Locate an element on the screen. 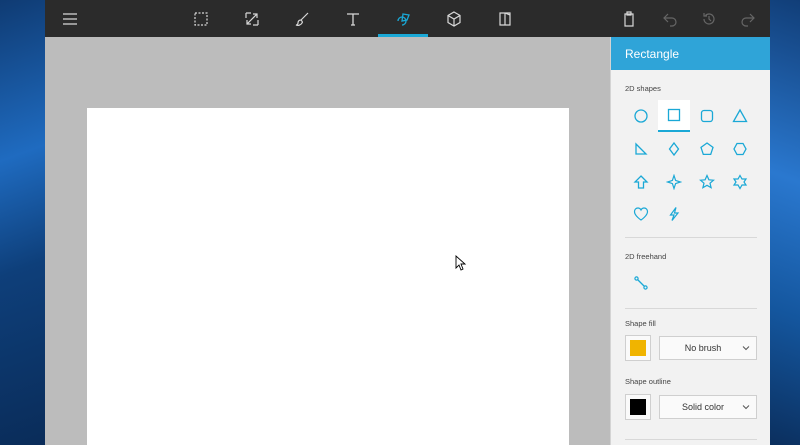  select-tool-button is located at coordinates (201, 18).